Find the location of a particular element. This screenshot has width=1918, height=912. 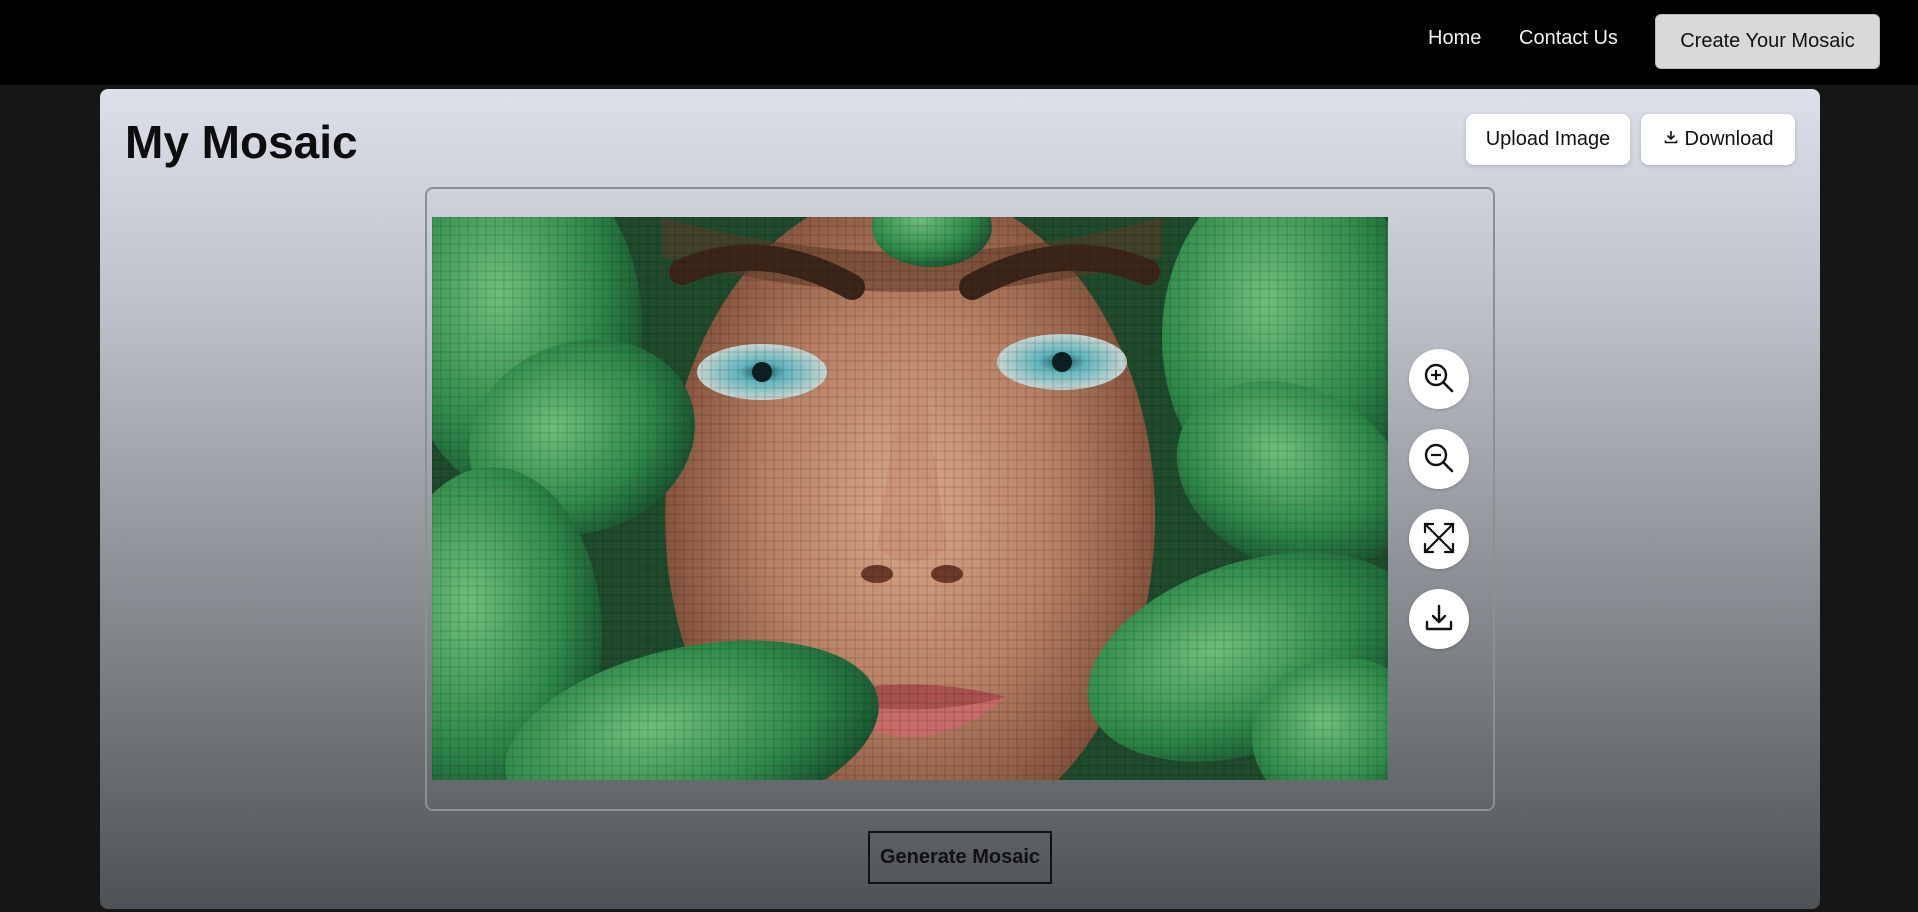

download-icon is located at coordinates (1671, 139).